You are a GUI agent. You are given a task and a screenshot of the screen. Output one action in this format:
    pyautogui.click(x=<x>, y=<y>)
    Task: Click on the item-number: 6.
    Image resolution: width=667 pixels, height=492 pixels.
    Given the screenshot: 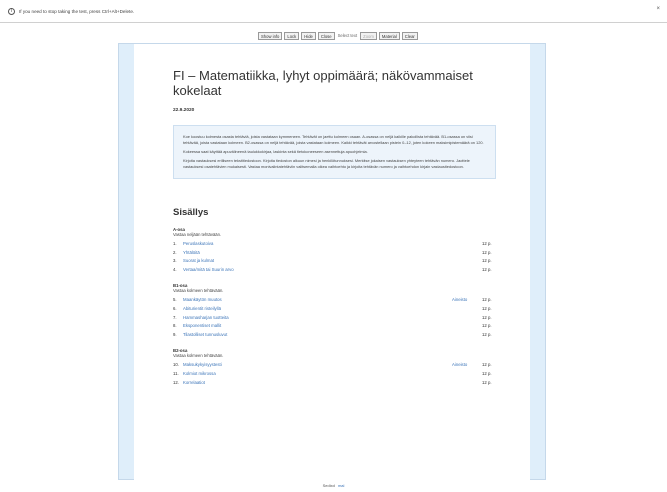 What is the action you would take?
    pyautogui.click(x=175, y=308)
    